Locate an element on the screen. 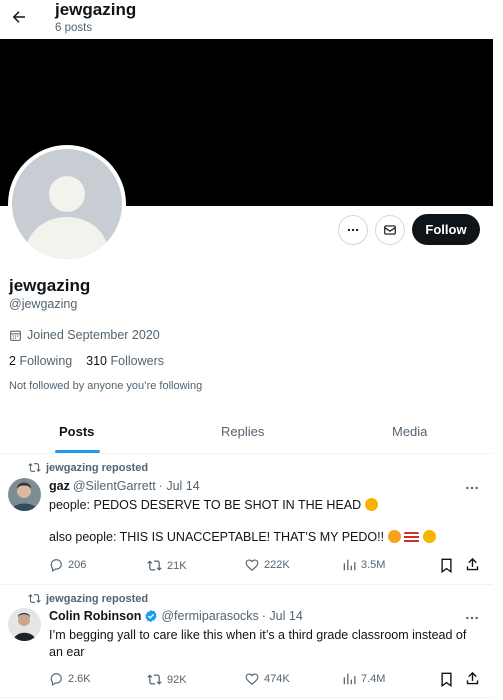 Image resolution: width=503 pixels, height=700 pixels. reply-action: 206 is located at coordinates (67, 565).